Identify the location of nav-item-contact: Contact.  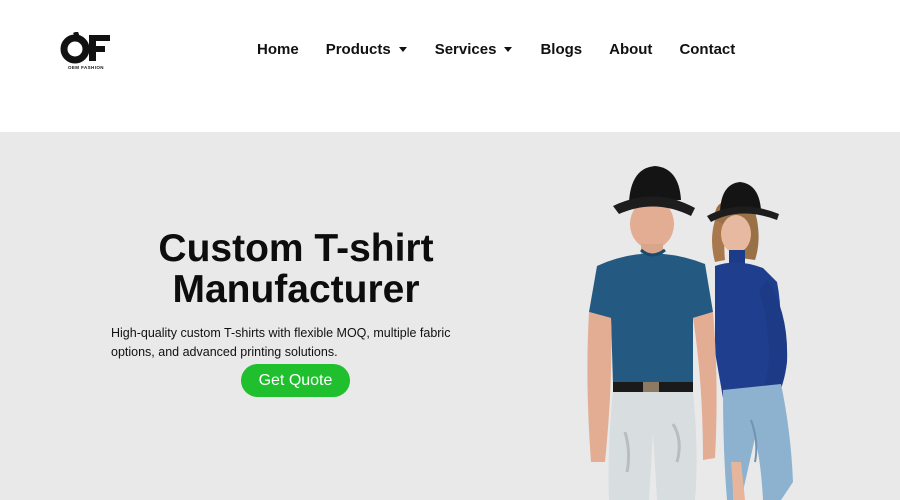
(707, 49).